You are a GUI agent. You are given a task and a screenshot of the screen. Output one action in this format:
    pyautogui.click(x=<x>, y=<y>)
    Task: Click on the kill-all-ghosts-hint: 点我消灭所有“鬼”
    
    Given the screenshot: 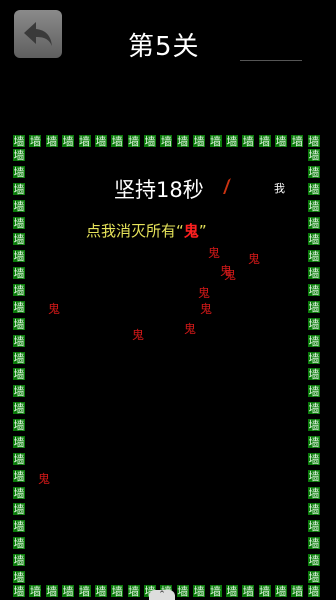 What is the action you would take?
    pyautogui.click(x=146, y=230)
    